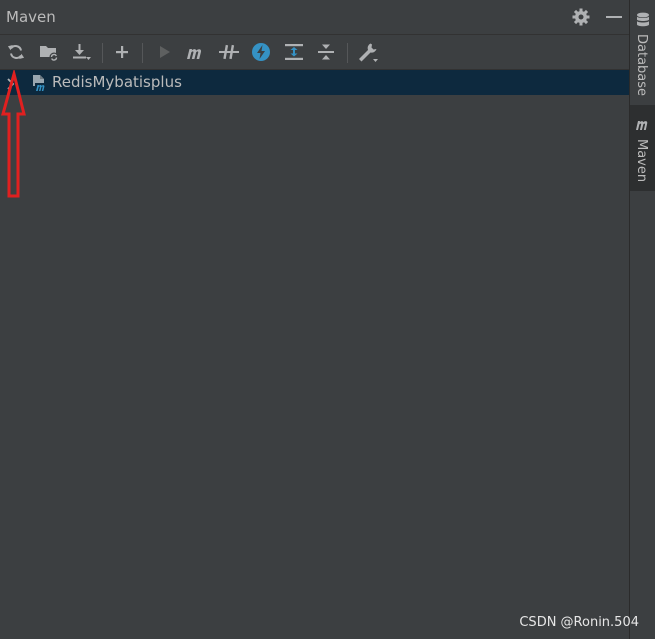 This screenshot has height=639, width=655. What do you see at coordinates (164, 52) in the screenshot?
I see `run-icon` at bounding box center [164, 52].